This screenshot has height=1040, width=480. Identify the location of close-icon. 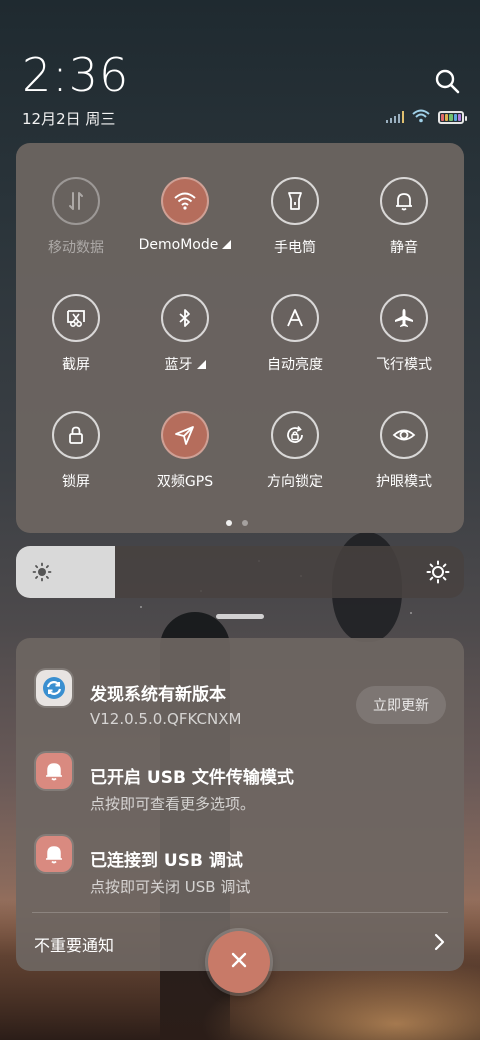
(239, 962).